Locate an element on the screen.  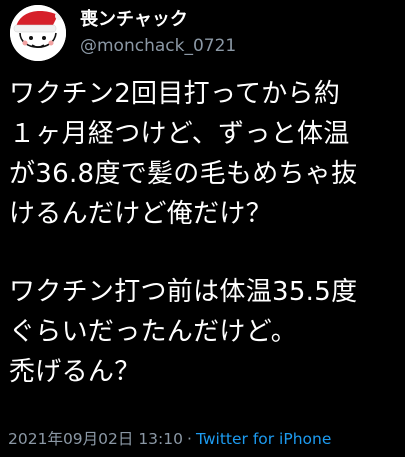
tweet-meta: 2021年09月02日 13:10 · Twitter for iPhone is located at coordinates (169, 439).